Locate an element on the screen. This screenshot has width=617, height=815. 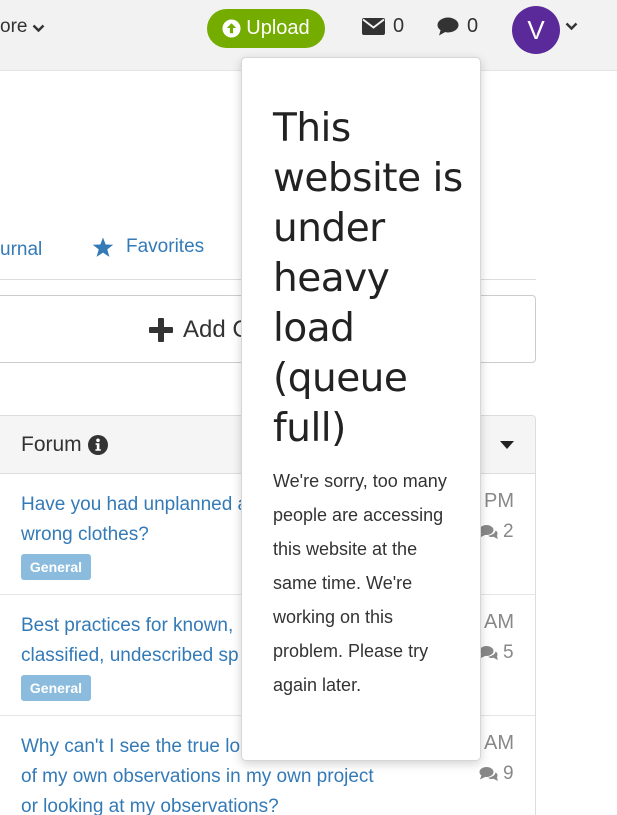
forum-row-time: PM is located at coordinates (499, 501).